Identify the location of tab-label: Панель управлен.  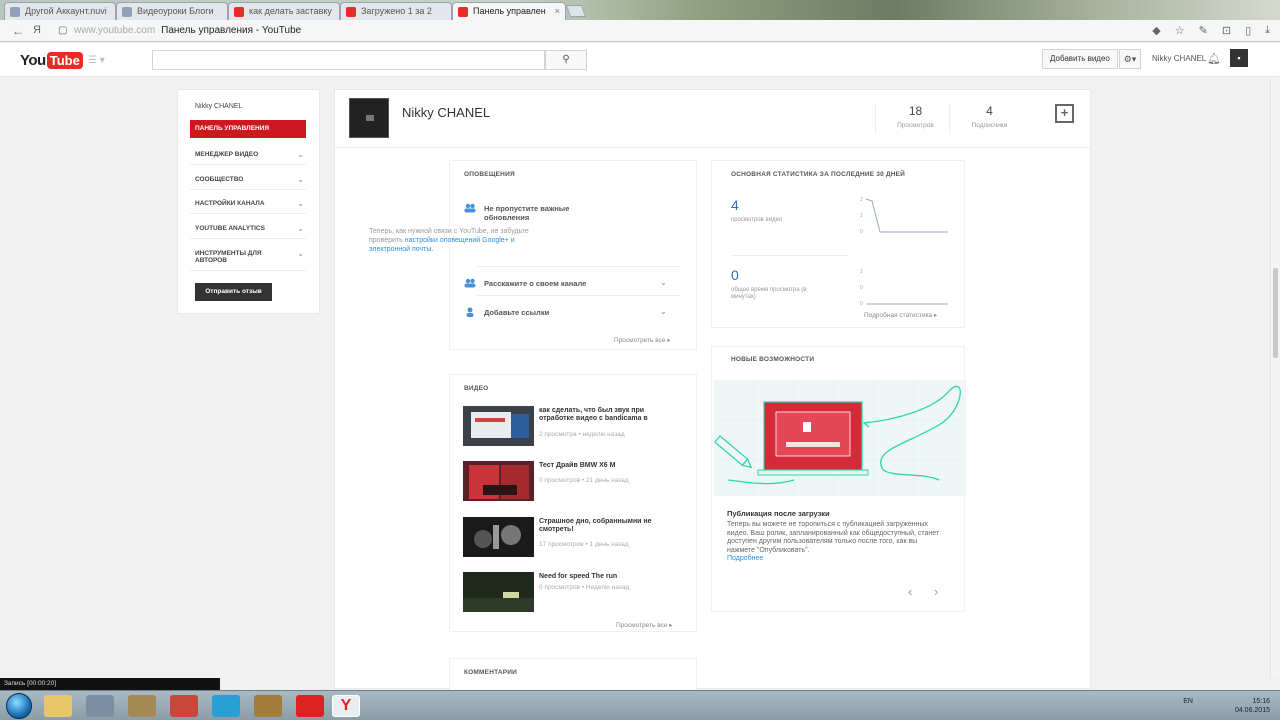
(509, 11).